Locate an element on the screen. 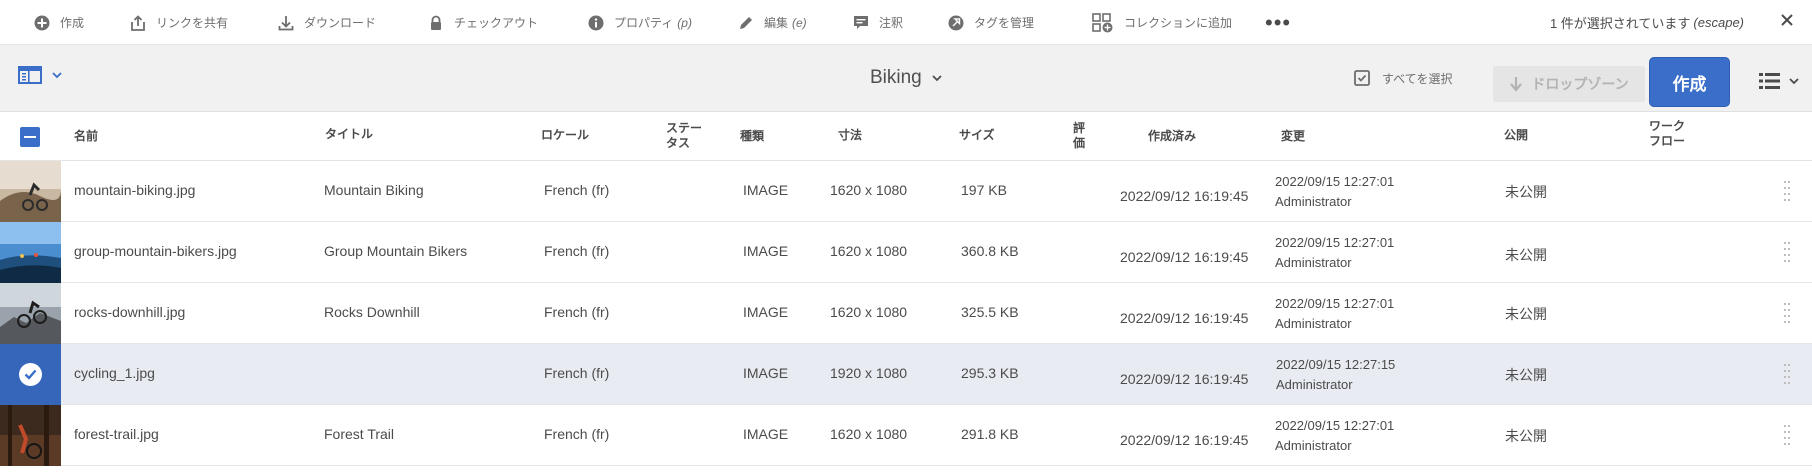  select-all-button: すべてを選択 is located at coordinates (1403, 78).